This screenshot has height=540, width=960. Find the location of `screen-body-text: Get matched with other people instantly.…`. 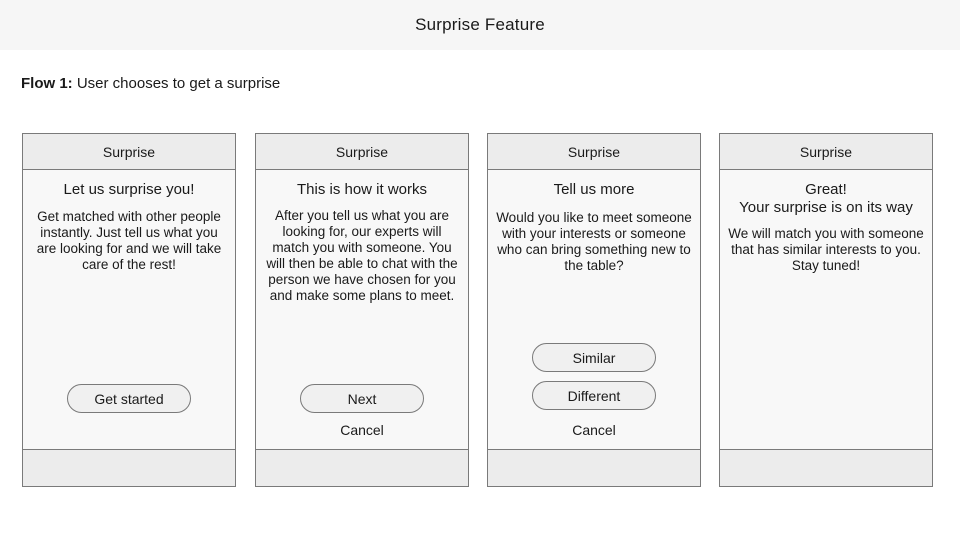

screen-body-text: Get matched with other people instantly.… is located at coordinates (129, 240).